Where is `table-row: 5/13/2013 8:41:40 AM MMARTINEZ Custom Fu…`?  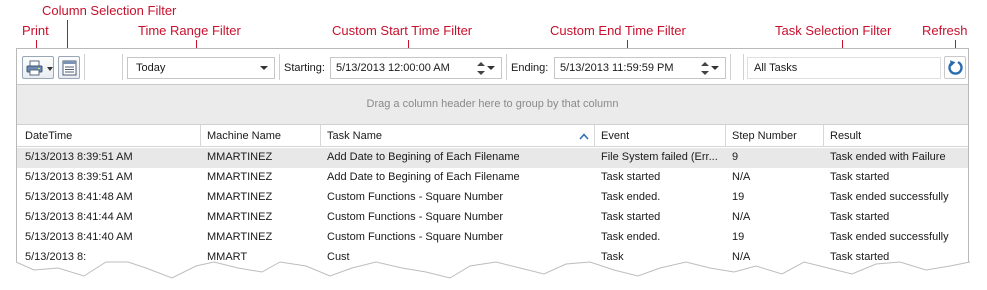
table-row: 5/13/2013 8:41:40 AM MMARTINEZ Custom Fu… is located at coordinates (492, 238).